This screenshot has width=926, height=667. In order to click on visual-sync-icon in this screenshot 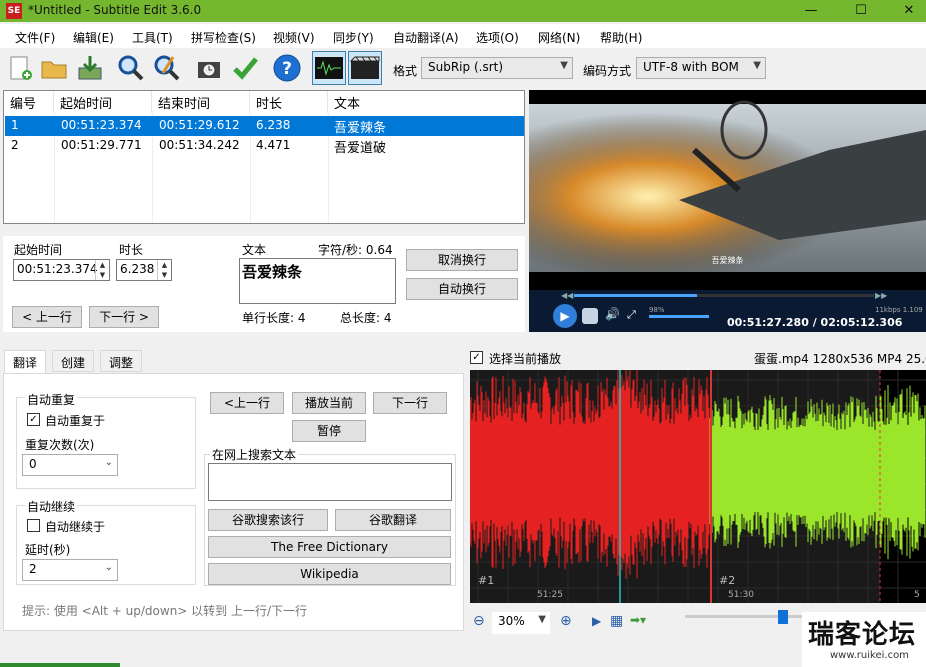, I will do `click(209, 68)`.